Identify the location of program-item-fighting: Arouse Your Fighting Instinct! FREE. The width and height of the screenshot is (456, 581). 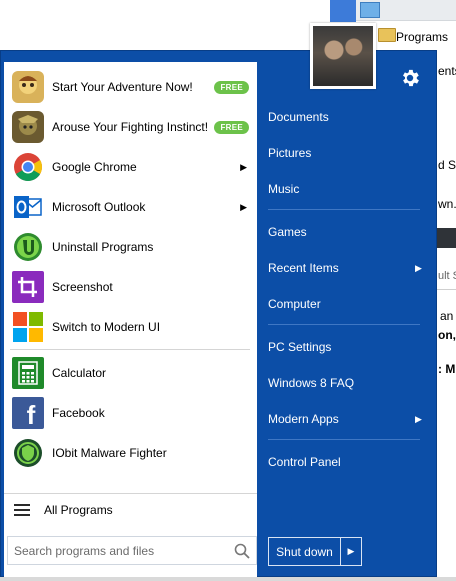
(130, 127).